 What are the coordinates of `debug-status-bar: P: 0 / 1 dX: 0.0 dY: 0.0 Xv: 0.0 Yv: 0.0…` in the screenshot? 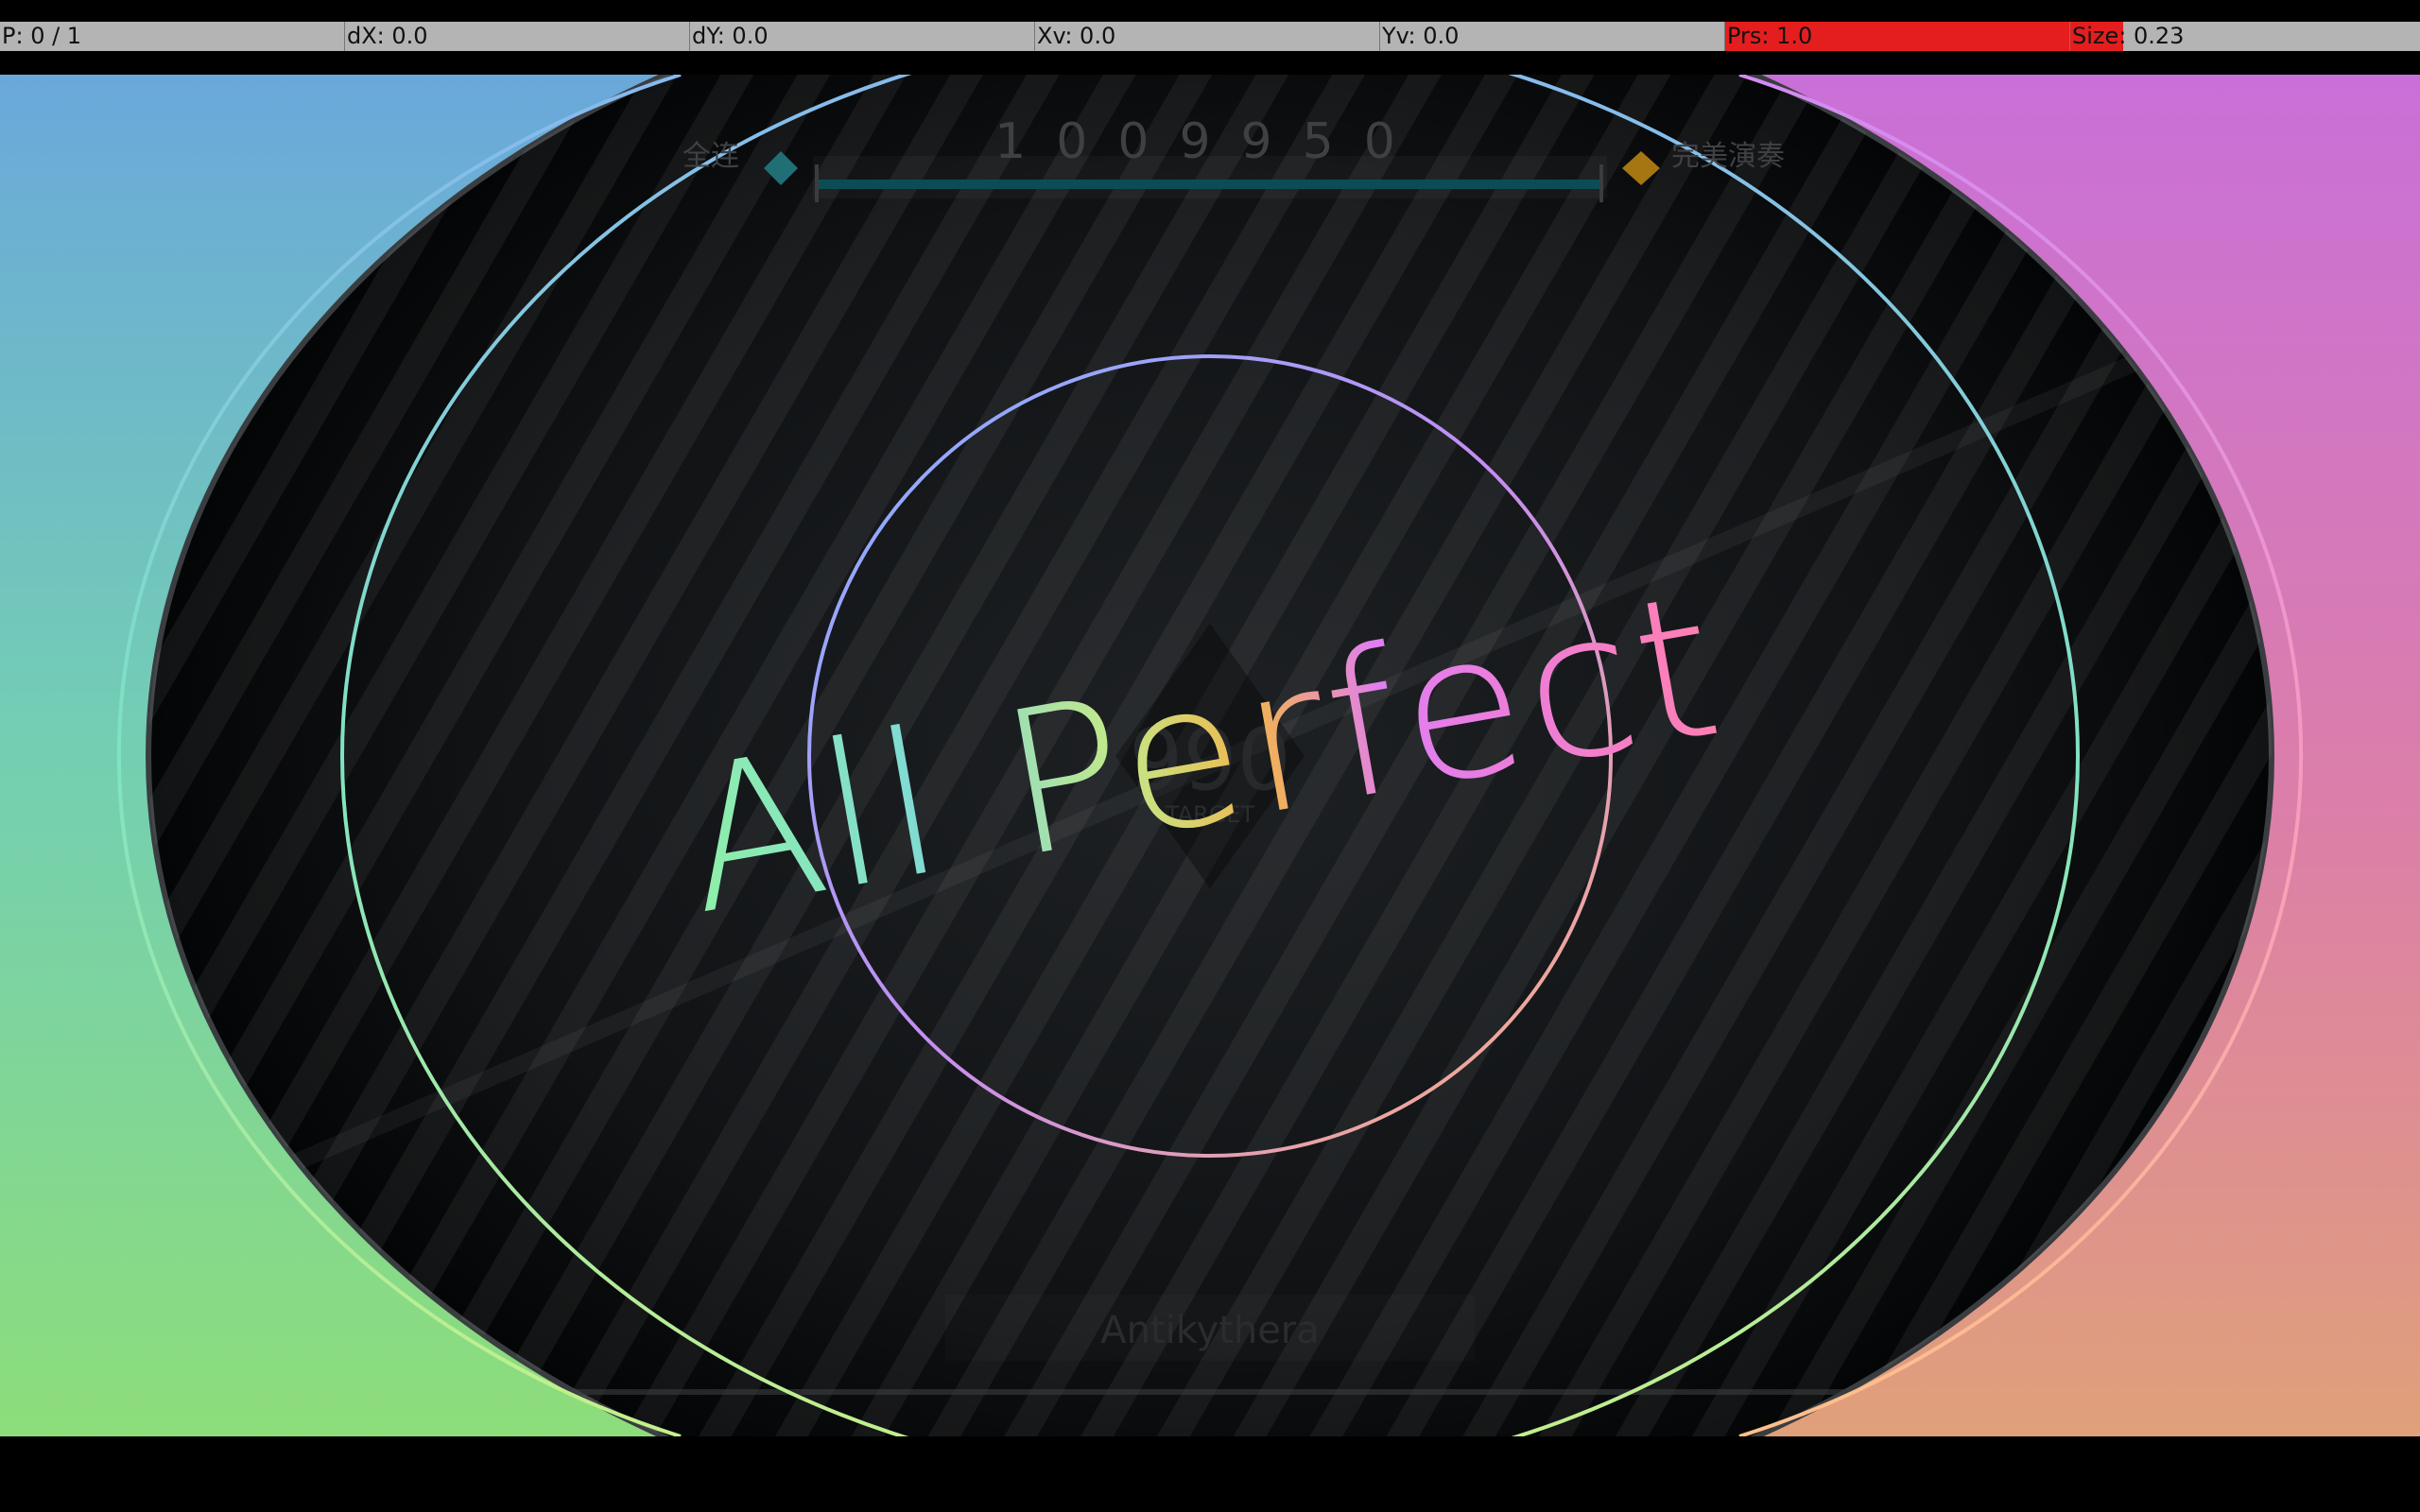 It's located at (1210, 36).